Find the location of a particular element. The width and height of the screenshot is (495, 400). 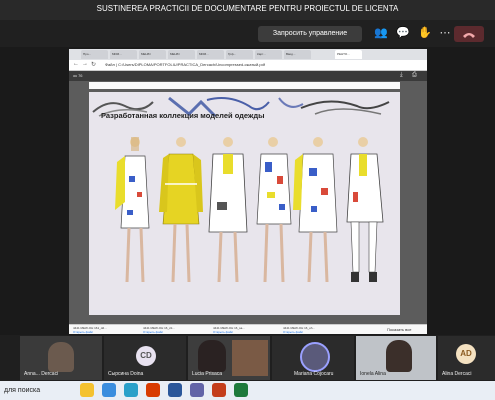

chat-icon: 💬 is located at coordinates (403, 33).